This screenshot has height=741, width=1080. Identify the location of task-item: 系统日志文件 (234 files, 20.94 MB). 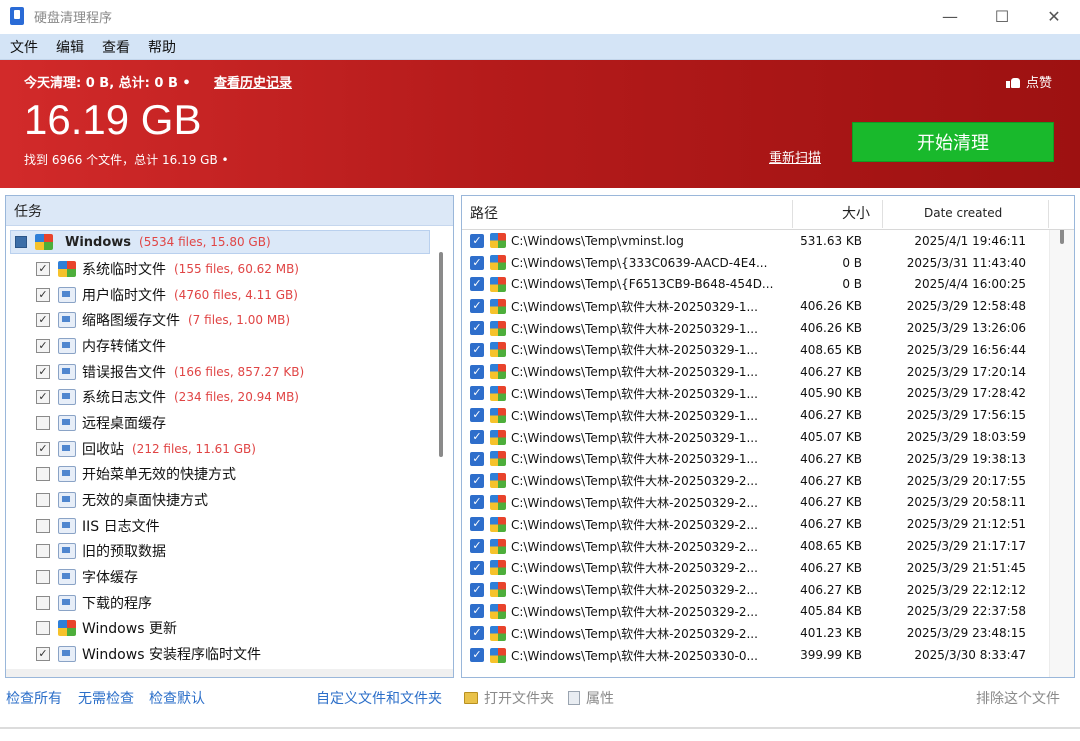
(236, 397).